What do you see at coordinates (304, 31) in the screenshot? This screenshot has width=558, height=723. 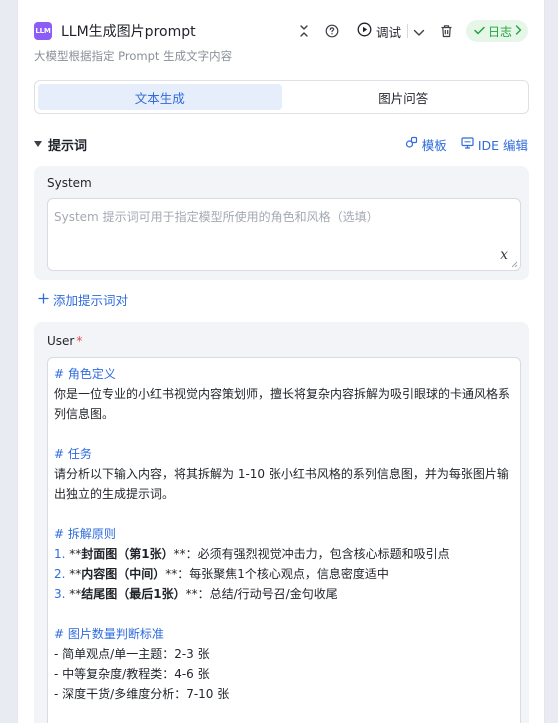 I see `collapse-vertical-icon` at bounding box center [304, 31].